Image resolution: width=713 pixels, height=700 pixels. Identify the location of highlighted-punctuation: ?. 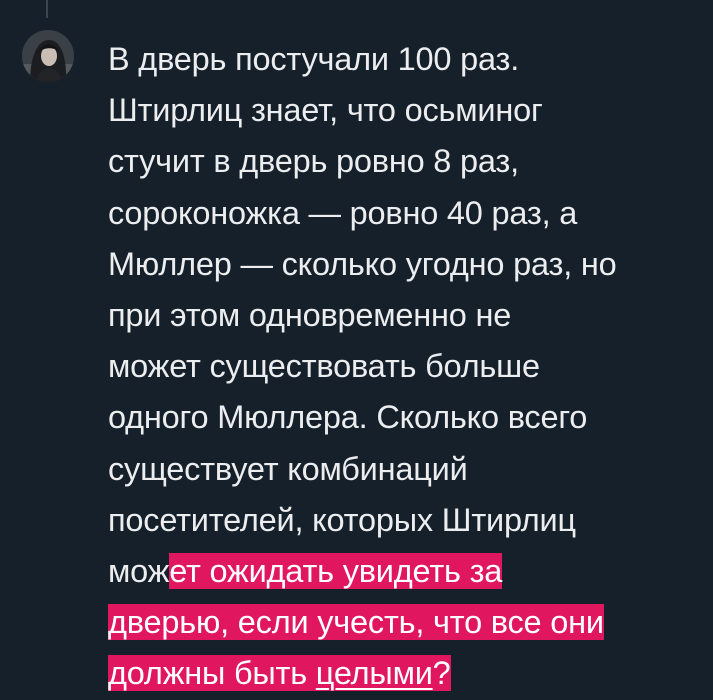
(441, 673).